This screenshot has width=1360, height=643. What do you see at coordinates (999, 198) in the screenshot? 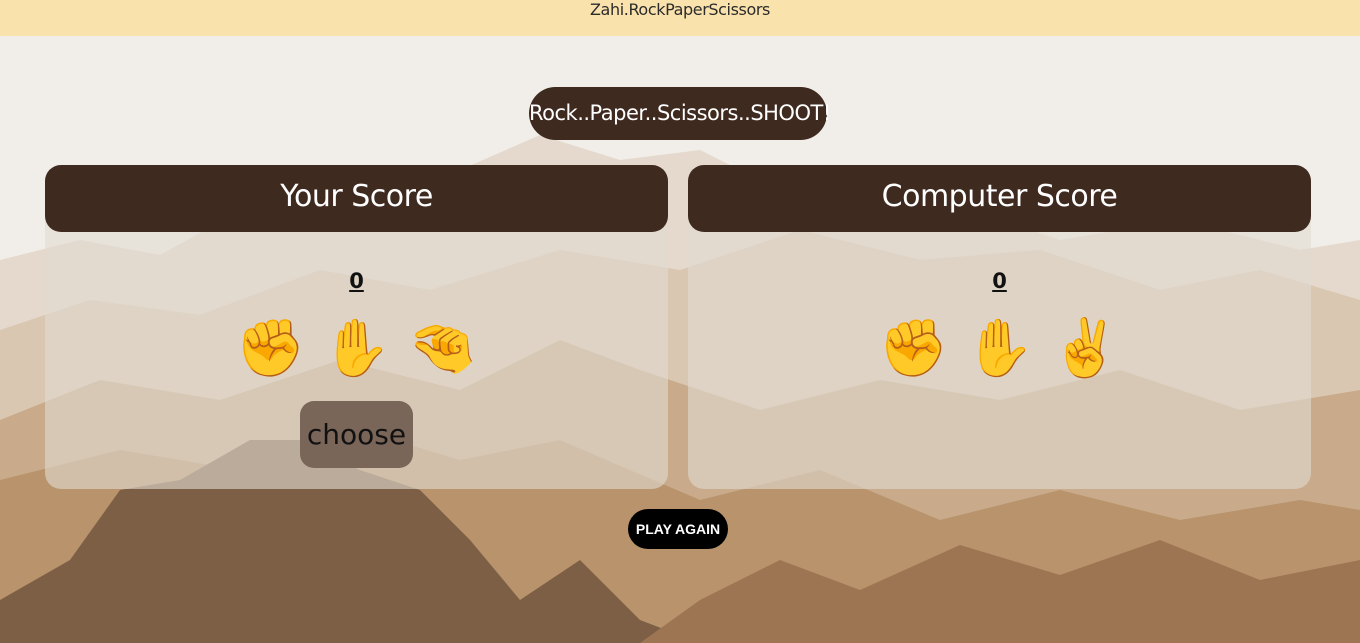
I see `computer-score-title: Computer Score` at bounding box center [999, 198].